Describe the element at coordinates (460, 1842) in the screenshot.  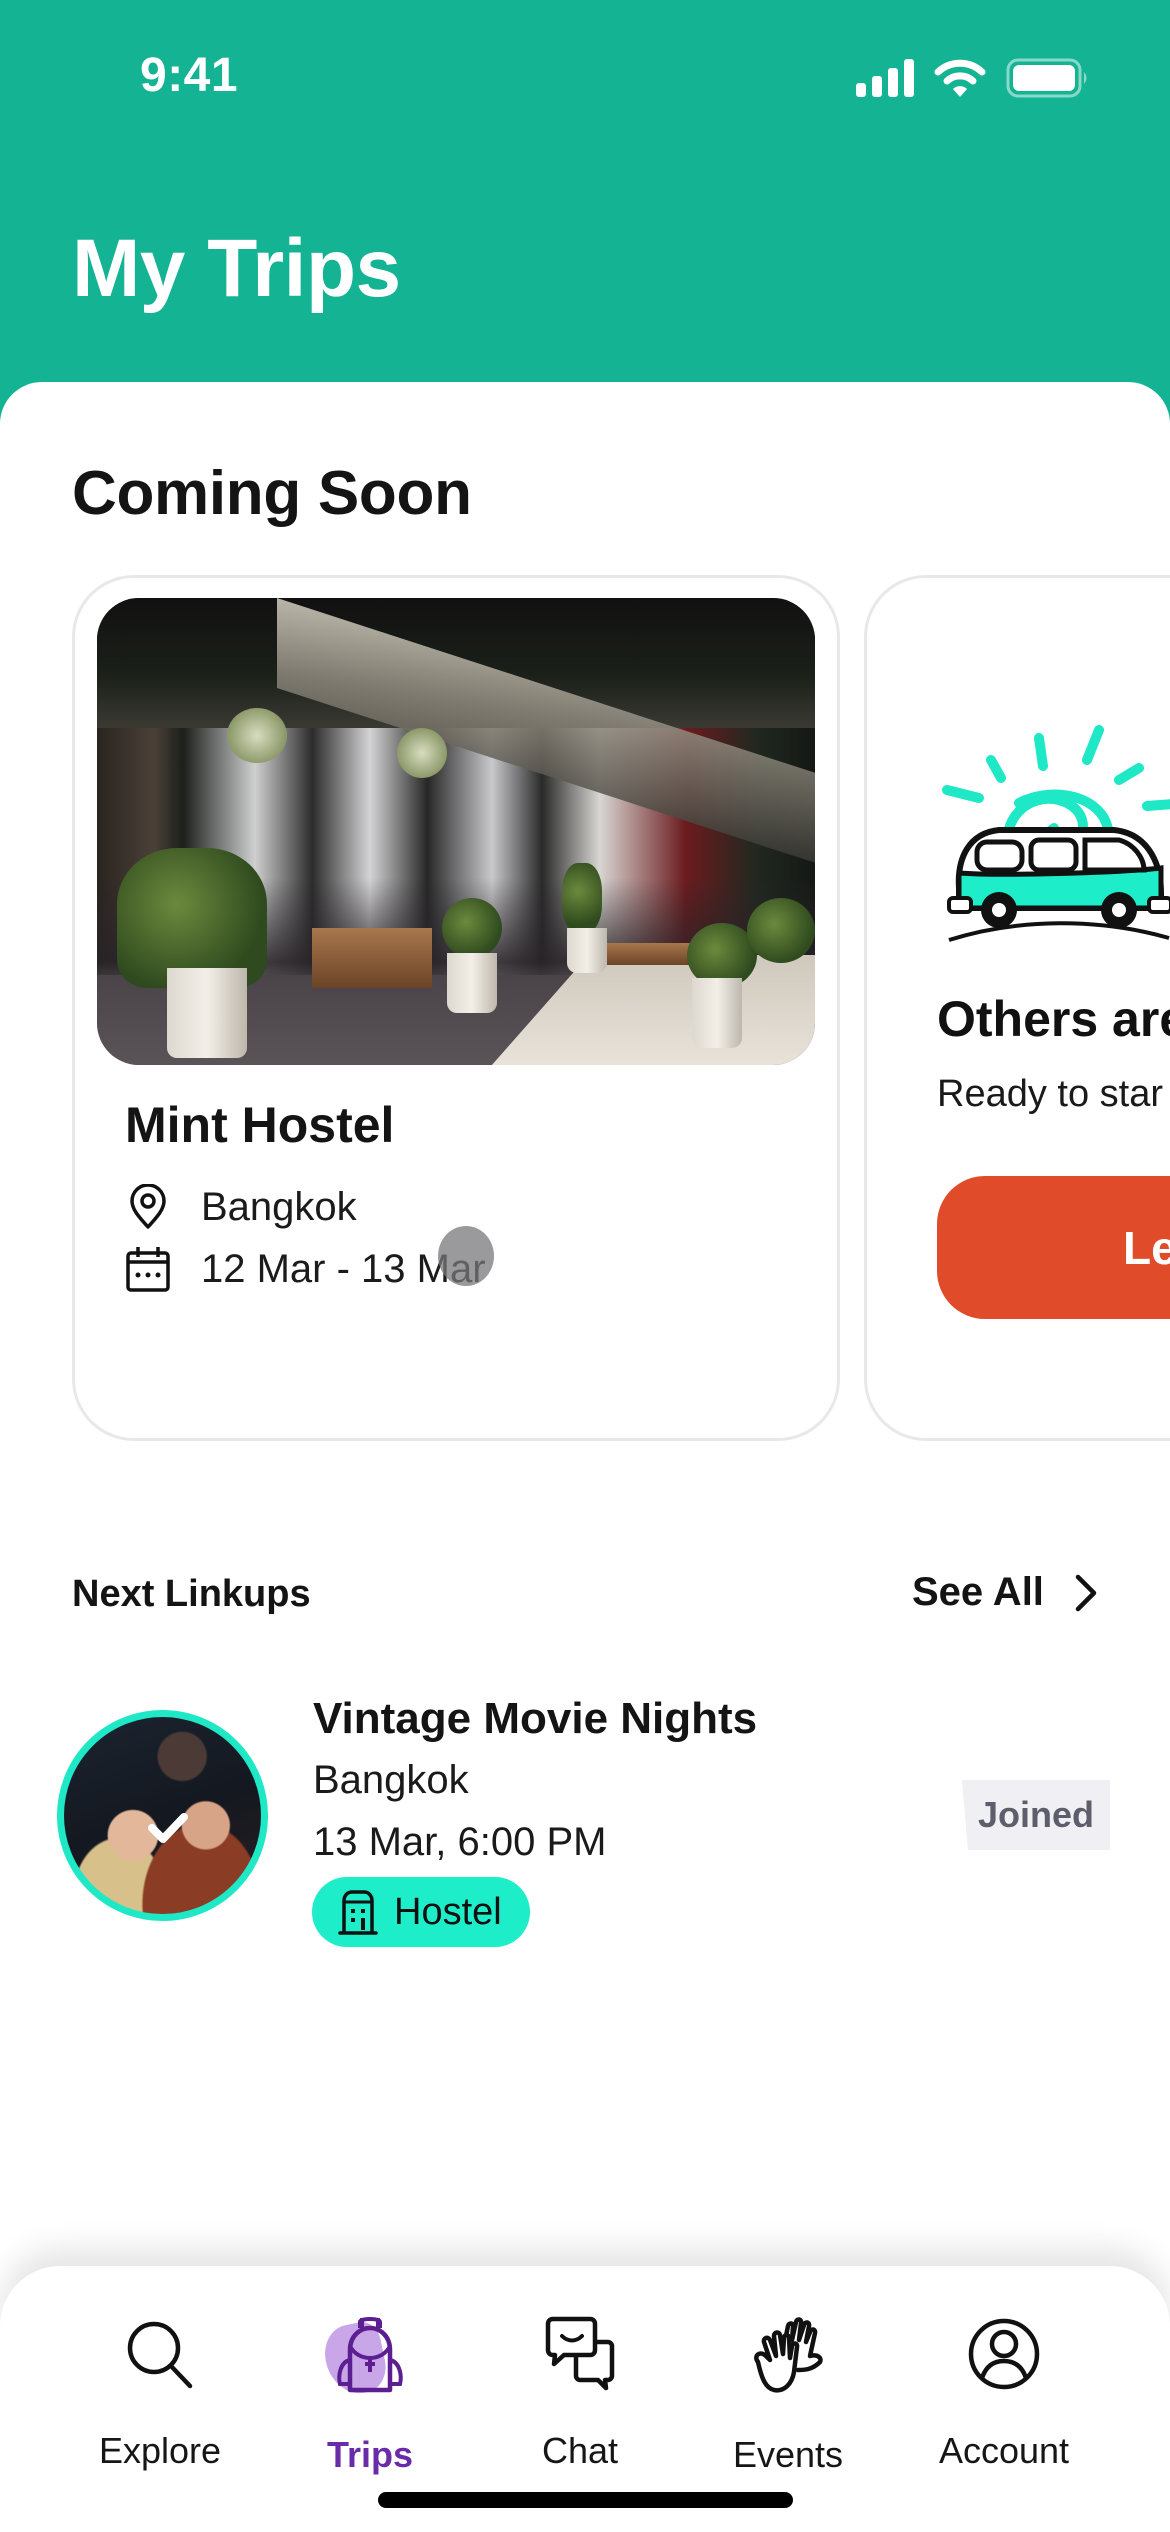
I see `linkup-datetime: 13 Mar, 6:00 PM` at that location.